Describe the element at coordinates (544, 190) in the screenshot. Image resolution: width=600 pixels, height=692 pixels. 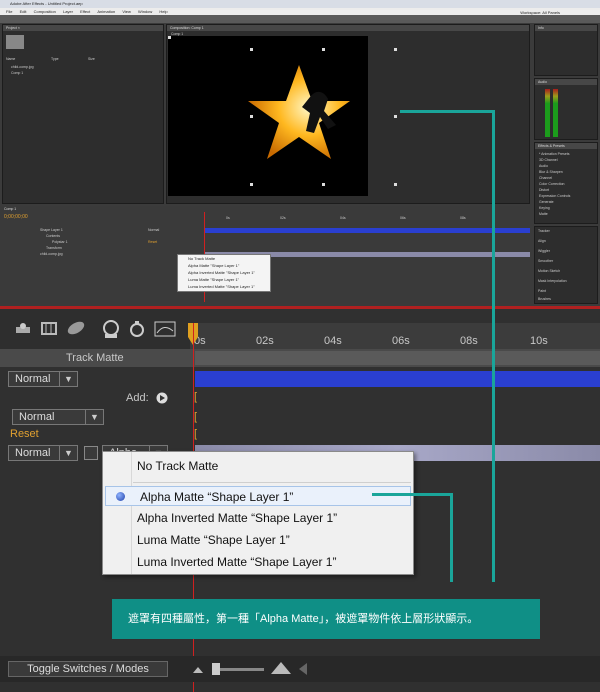
I see `effects-item: Distort` at that location.